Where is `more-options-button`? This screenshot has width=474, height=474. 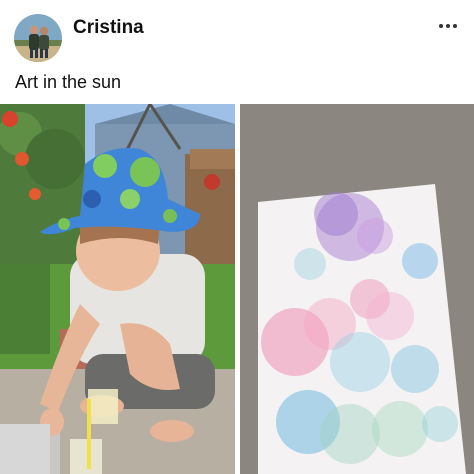
more-options-button is located at coordinates (448, 26).